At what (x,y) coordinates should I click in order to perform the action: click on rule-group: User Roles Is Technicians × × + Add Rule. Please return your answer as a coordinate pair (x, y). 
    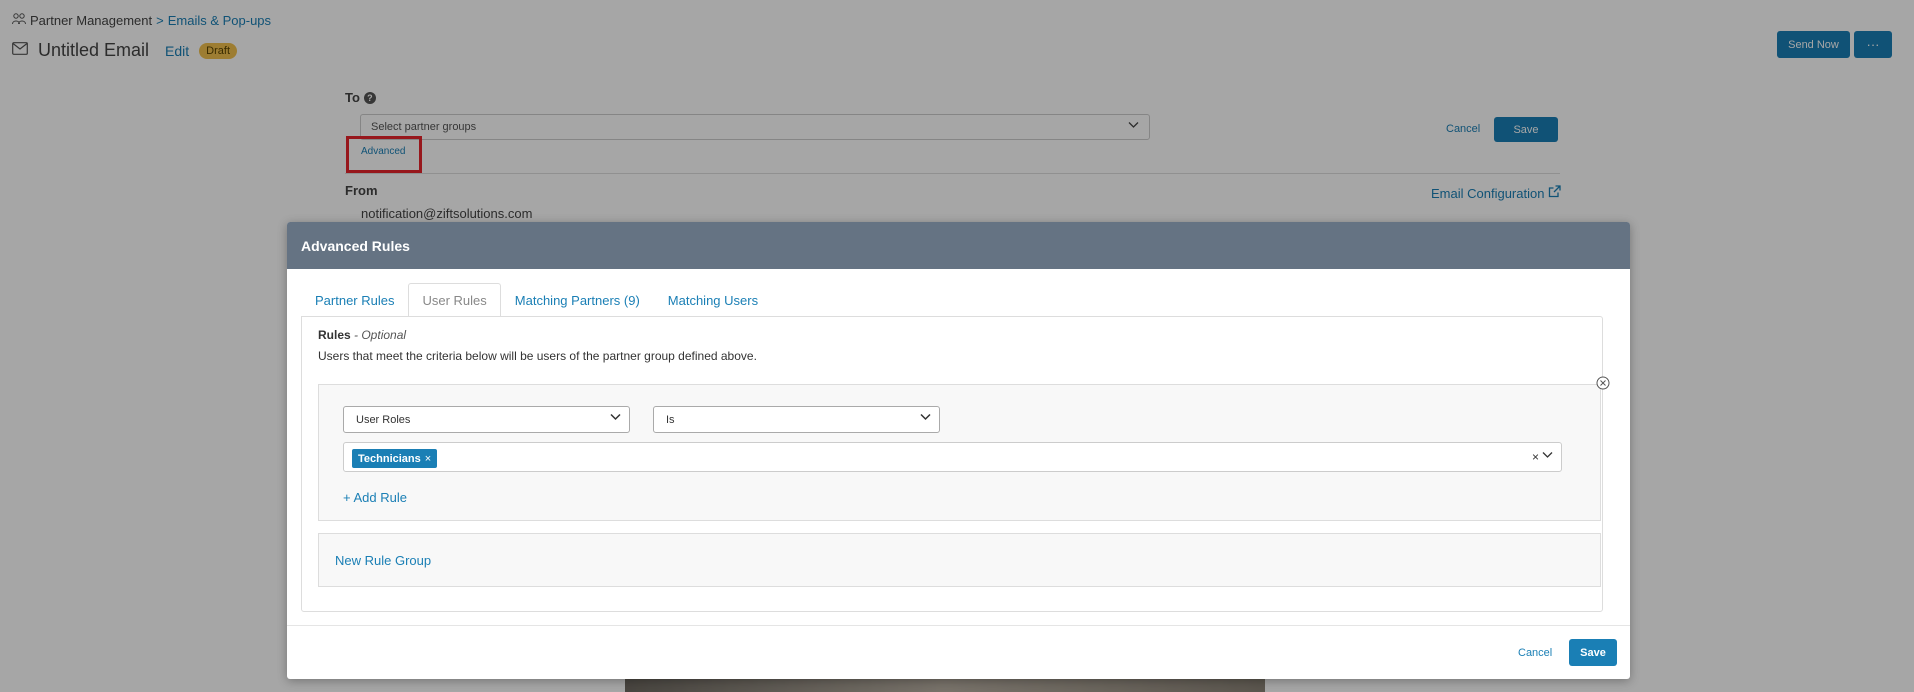
    Looking at the image, I should click on (959, 452).